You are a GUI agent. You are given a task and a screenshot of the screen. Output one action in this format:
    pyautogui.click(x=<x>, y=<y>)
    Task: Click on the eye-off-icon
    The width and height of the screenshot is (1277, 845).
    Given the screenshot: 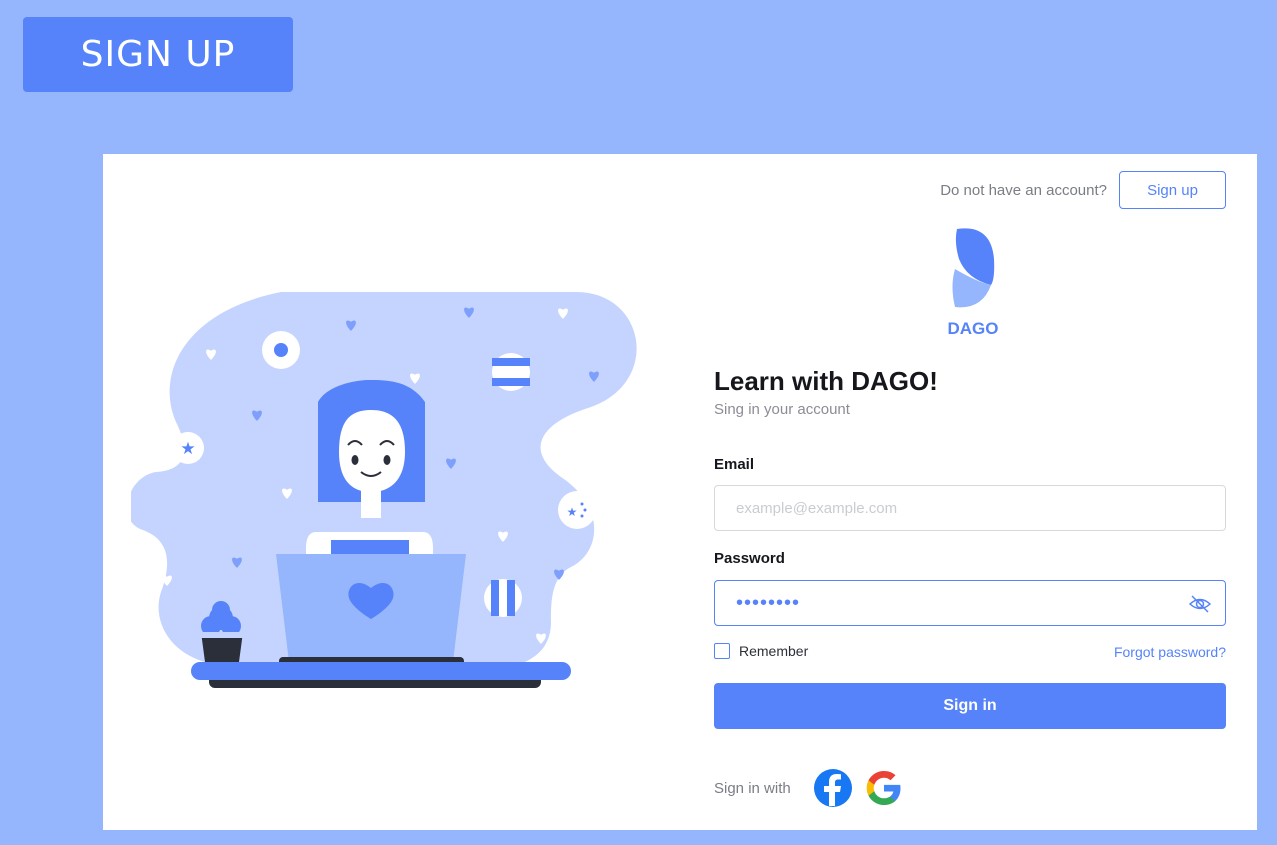 What is the action you would take?
    pyautogui.click(x=1200, y=604)
    